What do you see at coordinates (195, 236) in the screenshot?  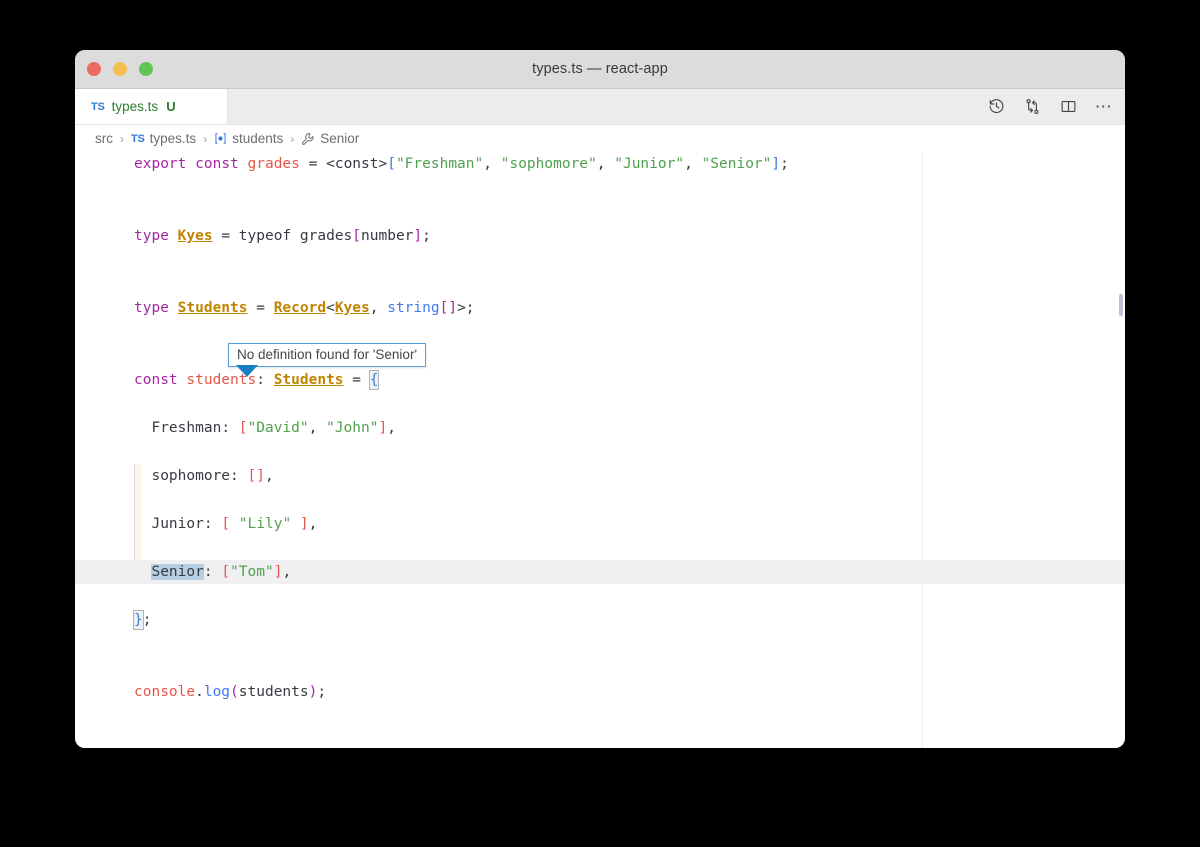 I see `token-type: Kyes` at bounding box center [195, 236].